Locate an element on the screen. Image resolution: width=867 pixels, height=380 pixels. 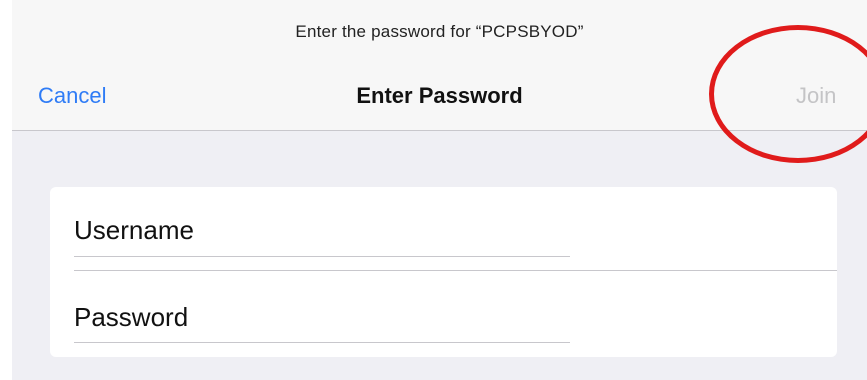
page-title: Enter Password is located at coordinates (439, 95).